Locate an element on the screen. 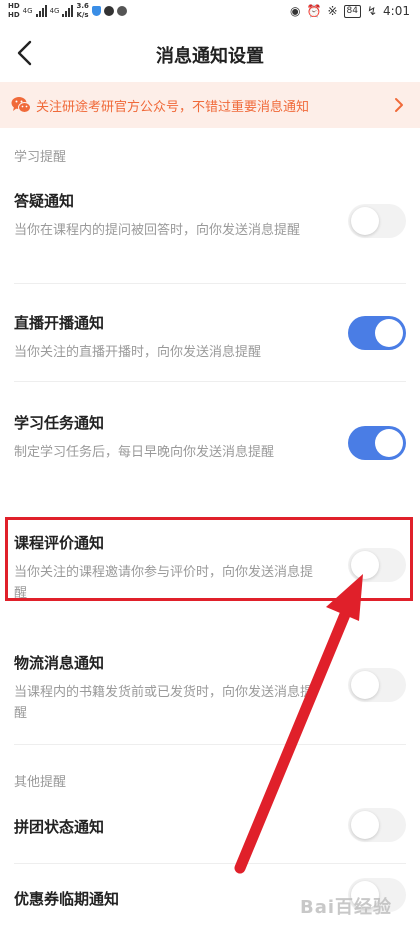 The width and height of the screenshot is (420, 950). setting-description: 当你在课程内的提问被回答时，向你发送消息提醒 is located at coordinates (157, 230).